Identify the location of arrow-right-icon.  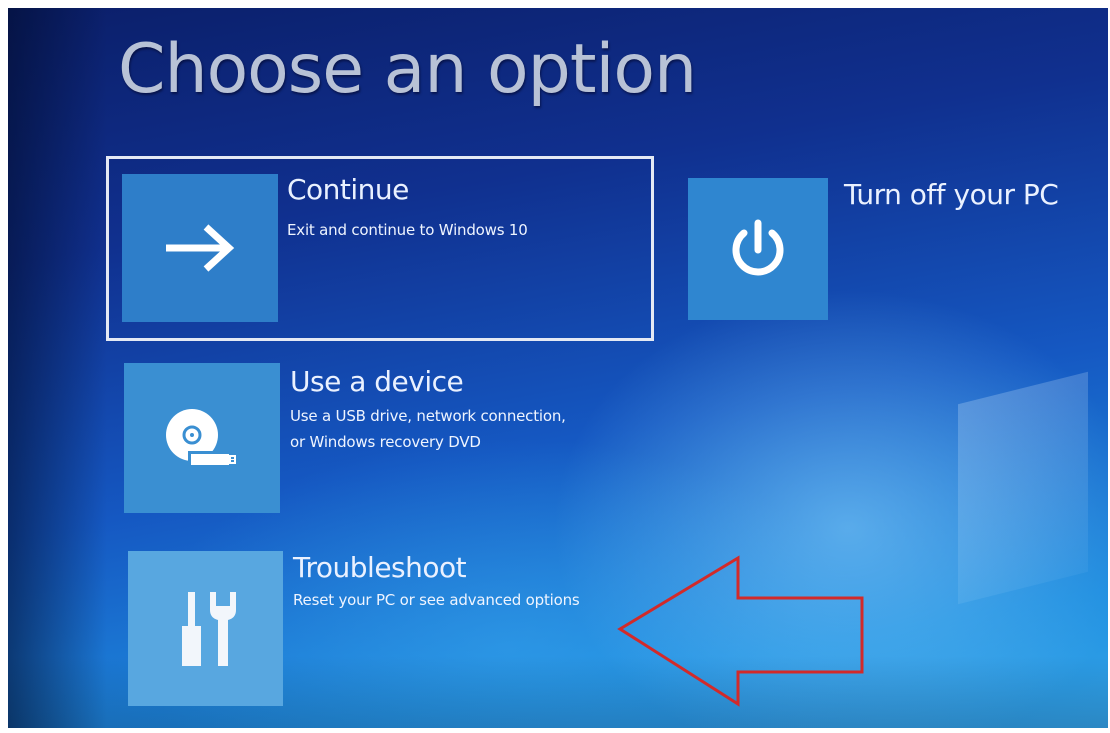
(200, 248).